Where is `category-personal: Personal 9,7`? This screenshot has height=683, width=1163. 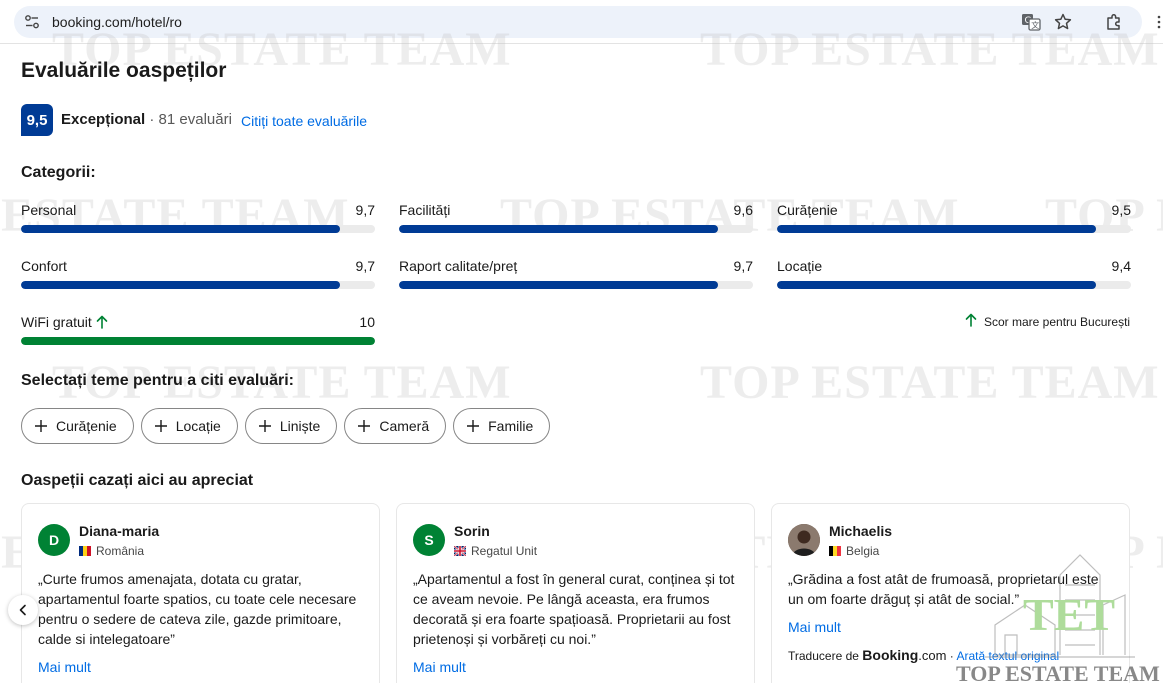 category-personal: Personal 9,7 is located at coordinates (198, 222).